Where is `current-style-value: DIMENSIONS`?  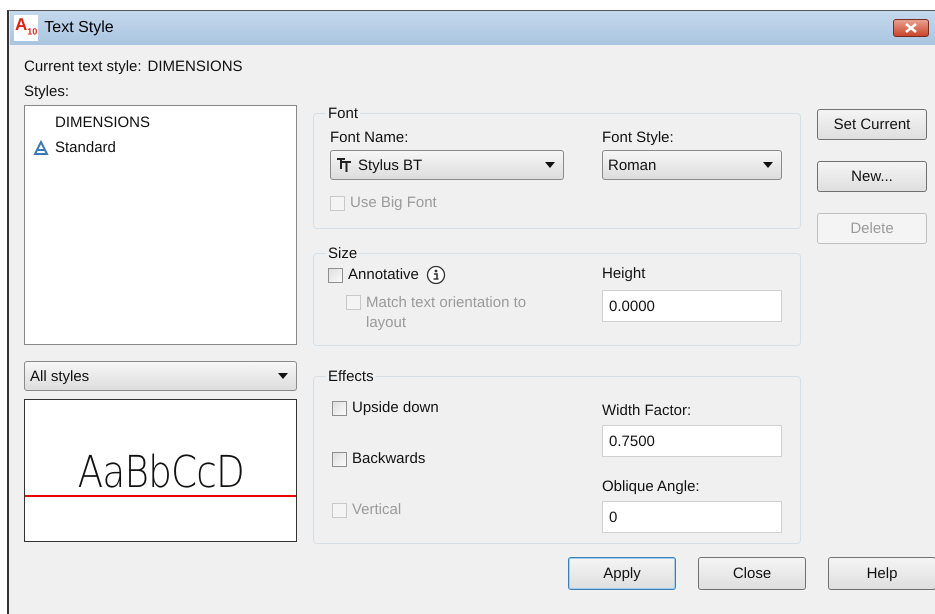 current-style-value: DIMENSIONS is located at coordinates (195, 66).